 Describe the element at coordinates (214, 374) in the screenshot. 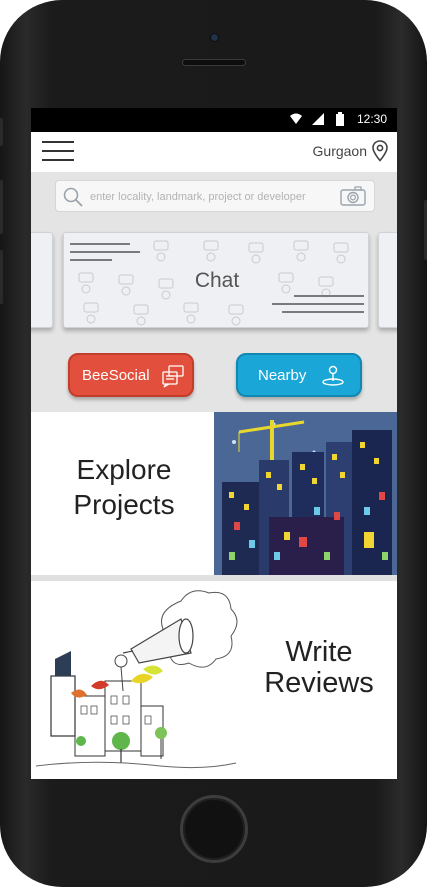

I see `action-buttons: BeeSocial Nearby` at that location.